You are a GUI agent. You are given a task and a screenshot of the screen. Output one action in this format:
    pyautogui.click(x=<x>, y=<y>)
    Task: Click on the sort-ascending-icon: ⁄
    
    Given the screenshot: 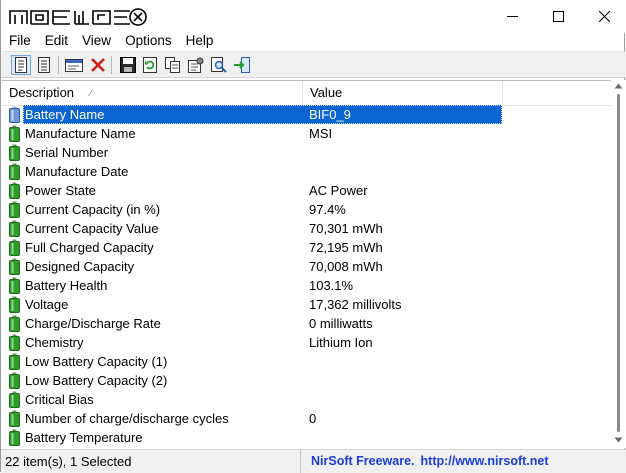 What is the action you would take?
    pyautogui.click(x=91, y=93)
    